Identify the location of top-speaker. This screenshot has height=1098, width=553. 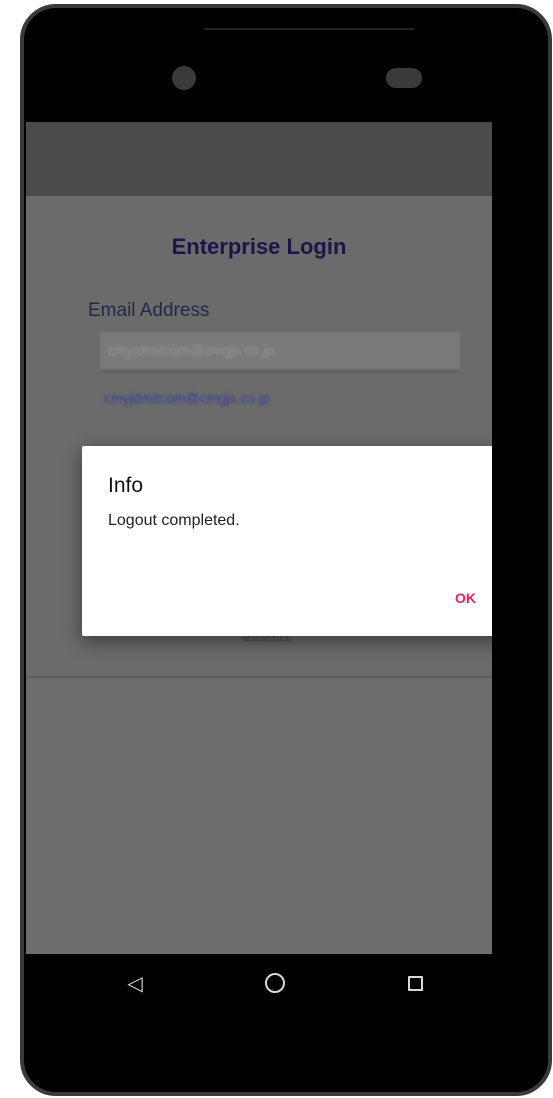
(309, 19).